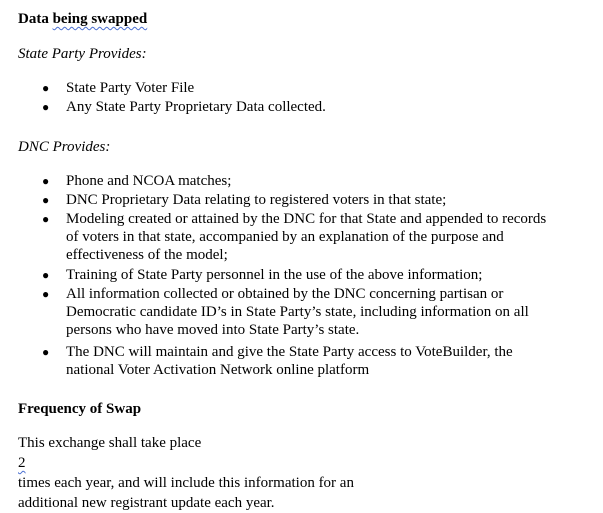 Image resolution: width=603 pixels, height=513 pixels. What do you see at coordinates (82, 54) in the screenshot?
I see `state-party-provides-label: State Party Provides:` at bounding box center [82, 54].